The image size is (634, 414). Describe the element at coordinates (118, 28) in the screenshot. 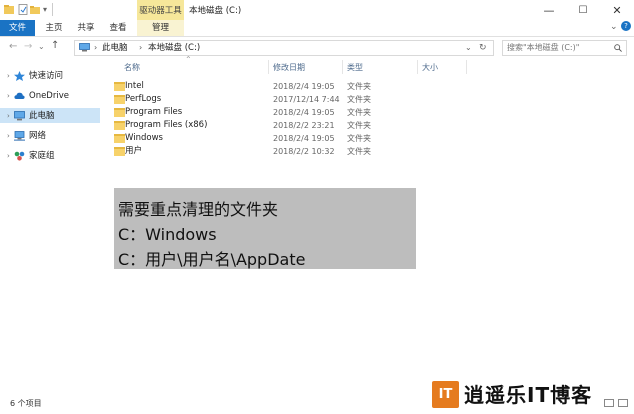

I see `tab-view: 查看` at that location.